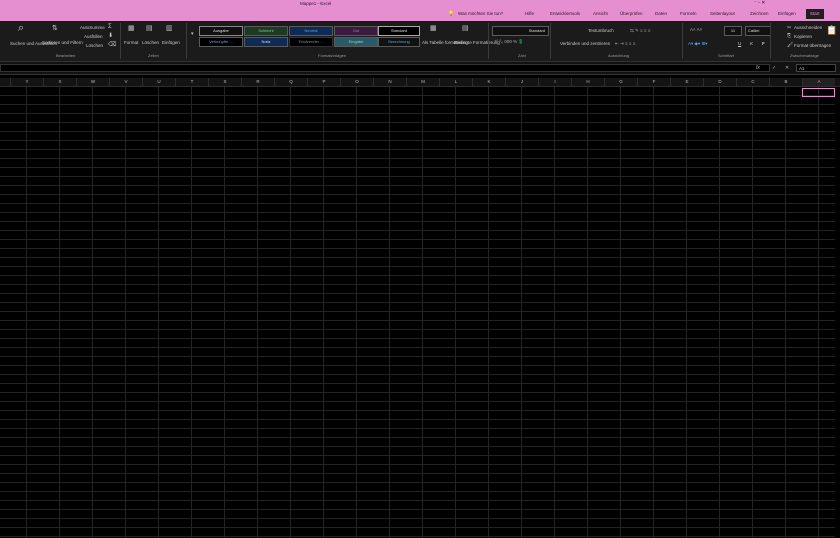 This screenshot has height=538, width=840. Describe the element at coordinates (66, 55) in the screenshot. I see `editing-group-label: Bearbeiten` at that location.